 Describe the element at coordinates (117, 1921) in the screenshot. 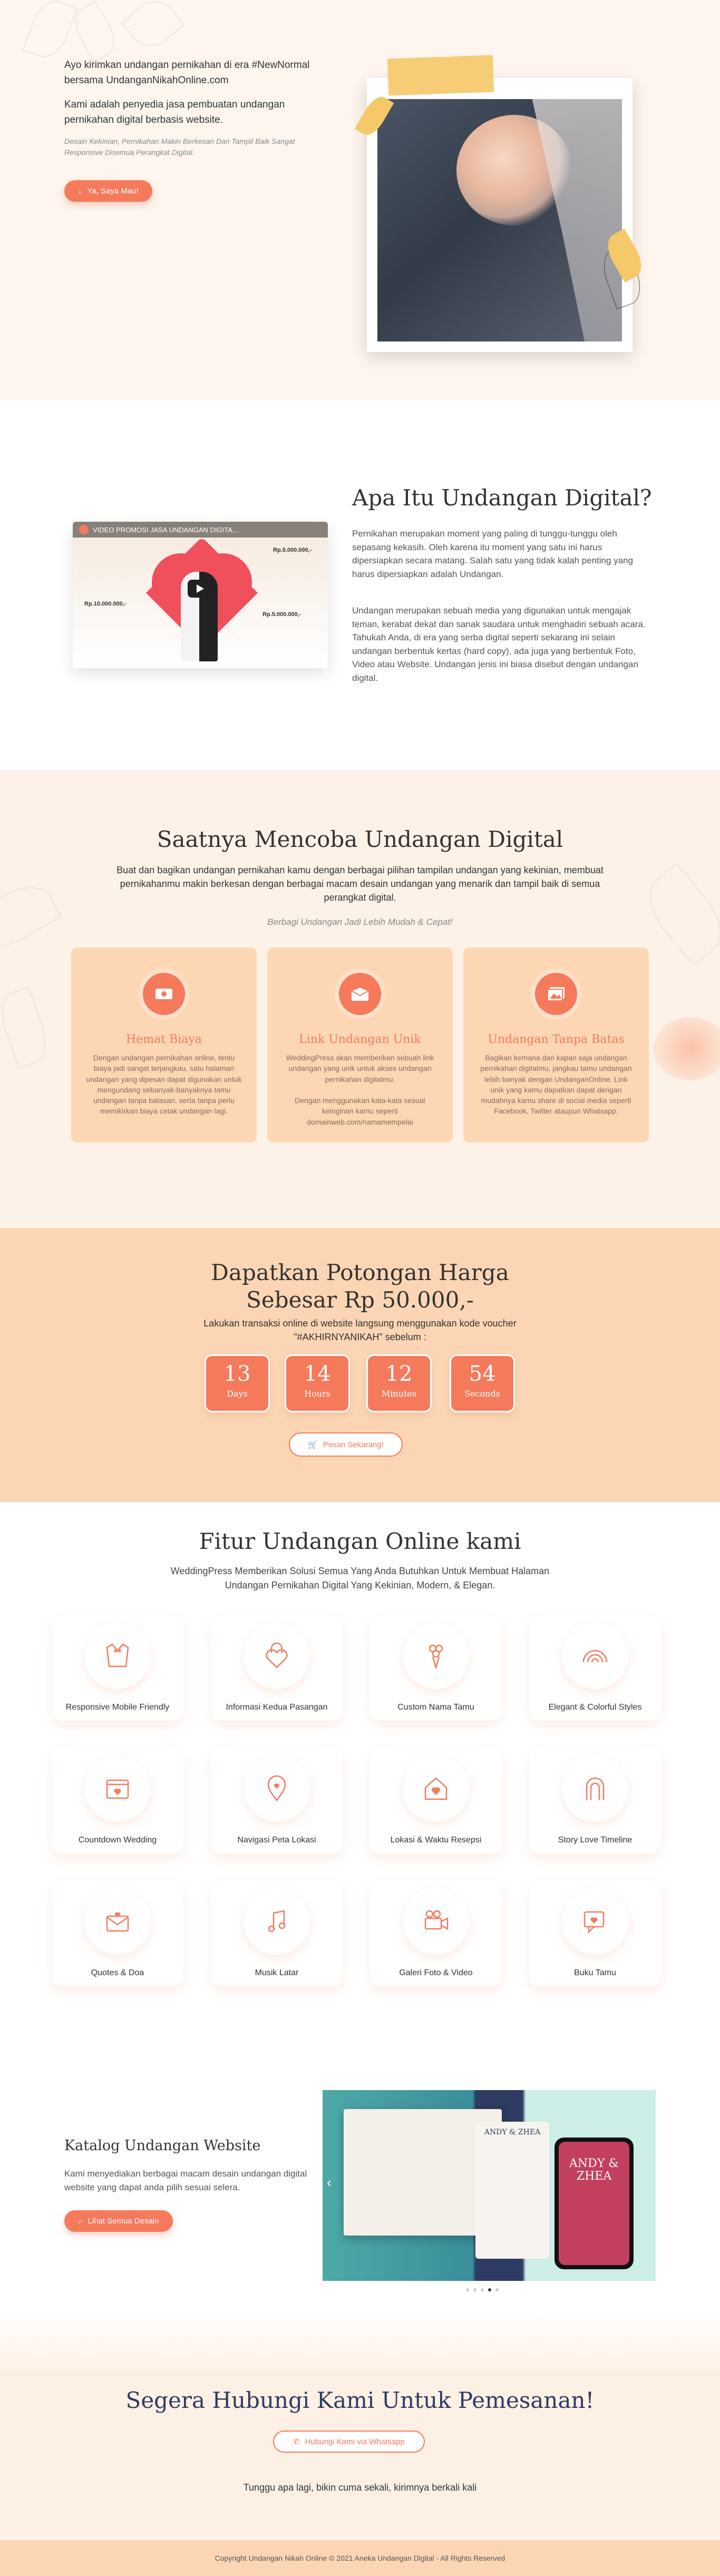

I see `envelope-heart-icon` at that location.